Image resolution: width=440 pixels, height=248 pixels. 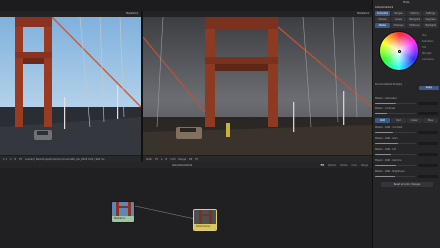 What do you see at coordinates (385, 149) in the screenshot?
I see `param-lift-label: Master - RGB - Lift` at bounding box center [385, 149].